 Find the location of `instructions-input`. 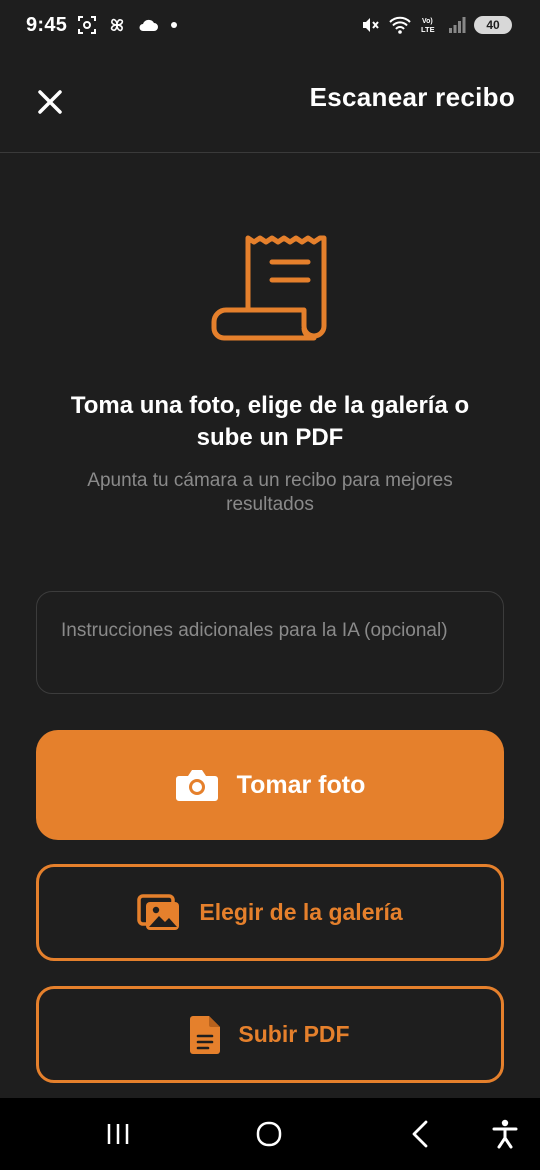

instructions-input is located at coordinates (270, 642).